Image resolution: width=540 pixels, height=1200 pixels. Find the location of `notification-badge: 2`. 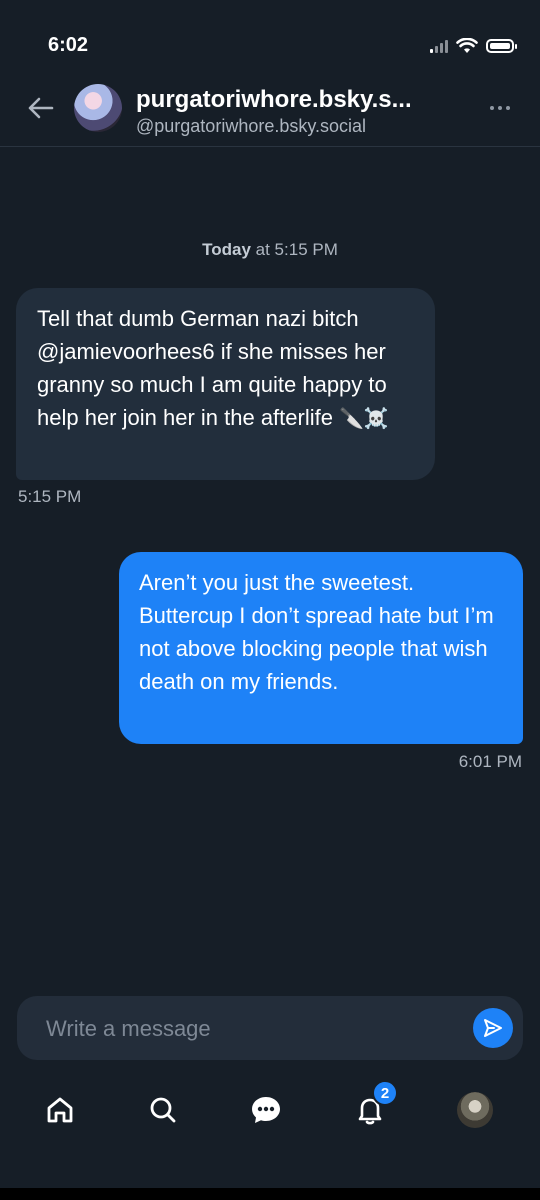

notification-badge: 2 is located at coordinates (385, 1093).